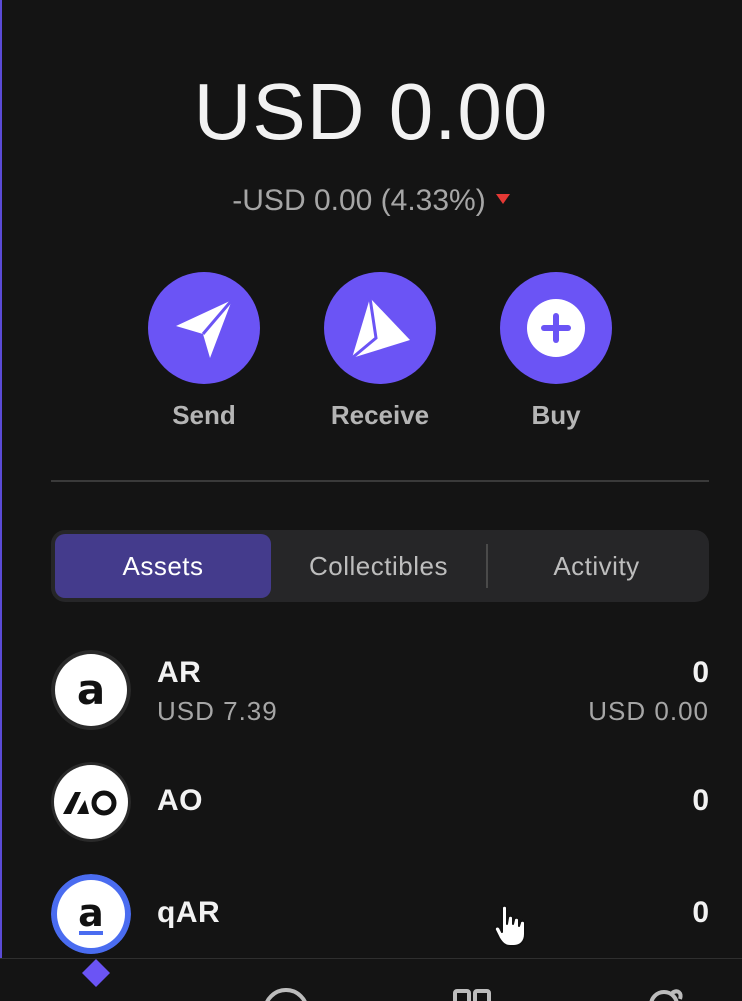  I want to click on action-buttons: Send Receive Buy, so click(380, 351).